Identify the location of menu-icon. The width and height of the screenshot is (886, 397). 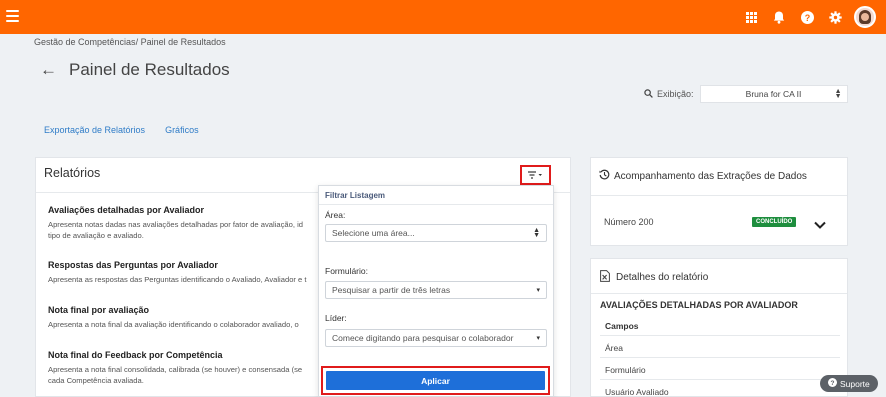
(12, 16).